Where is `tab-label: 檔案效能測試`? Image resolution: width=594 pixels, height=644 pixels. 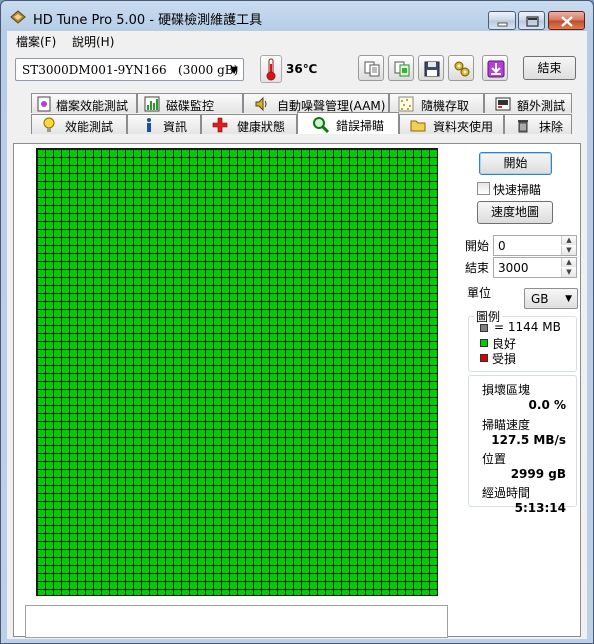 tab-label: 檔案效能測試 is located at coordinates (92, 106).